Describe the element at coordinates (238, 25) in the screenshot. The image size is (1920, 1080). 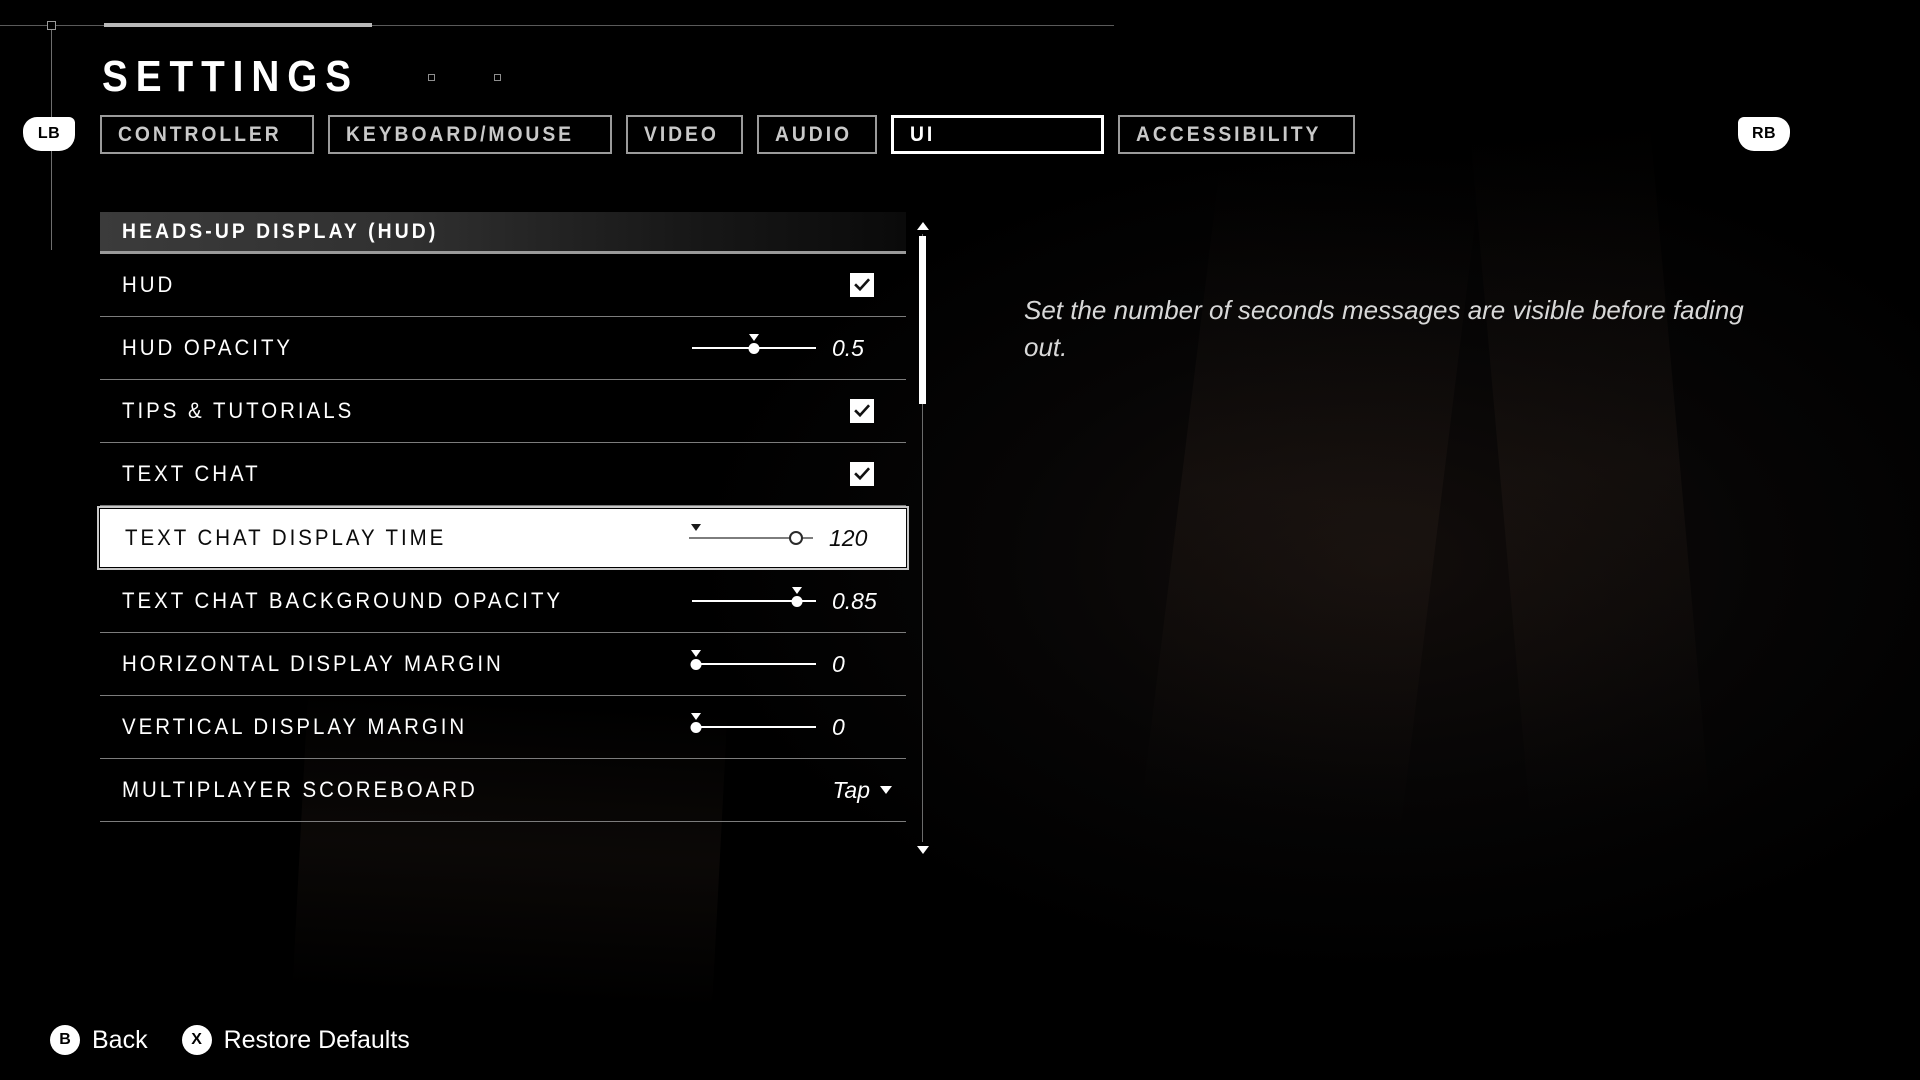
I see `decorative-progress-line` at that location.